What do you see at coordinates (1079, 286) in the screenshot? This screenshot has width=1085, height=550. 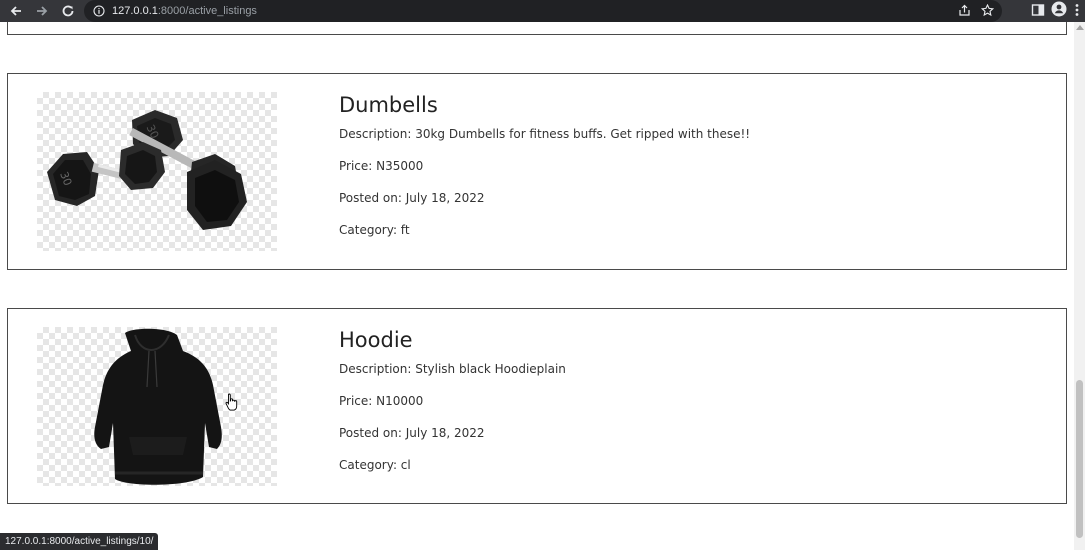 I see `vertical-scrollbar` at bounding box center [1079, 286].